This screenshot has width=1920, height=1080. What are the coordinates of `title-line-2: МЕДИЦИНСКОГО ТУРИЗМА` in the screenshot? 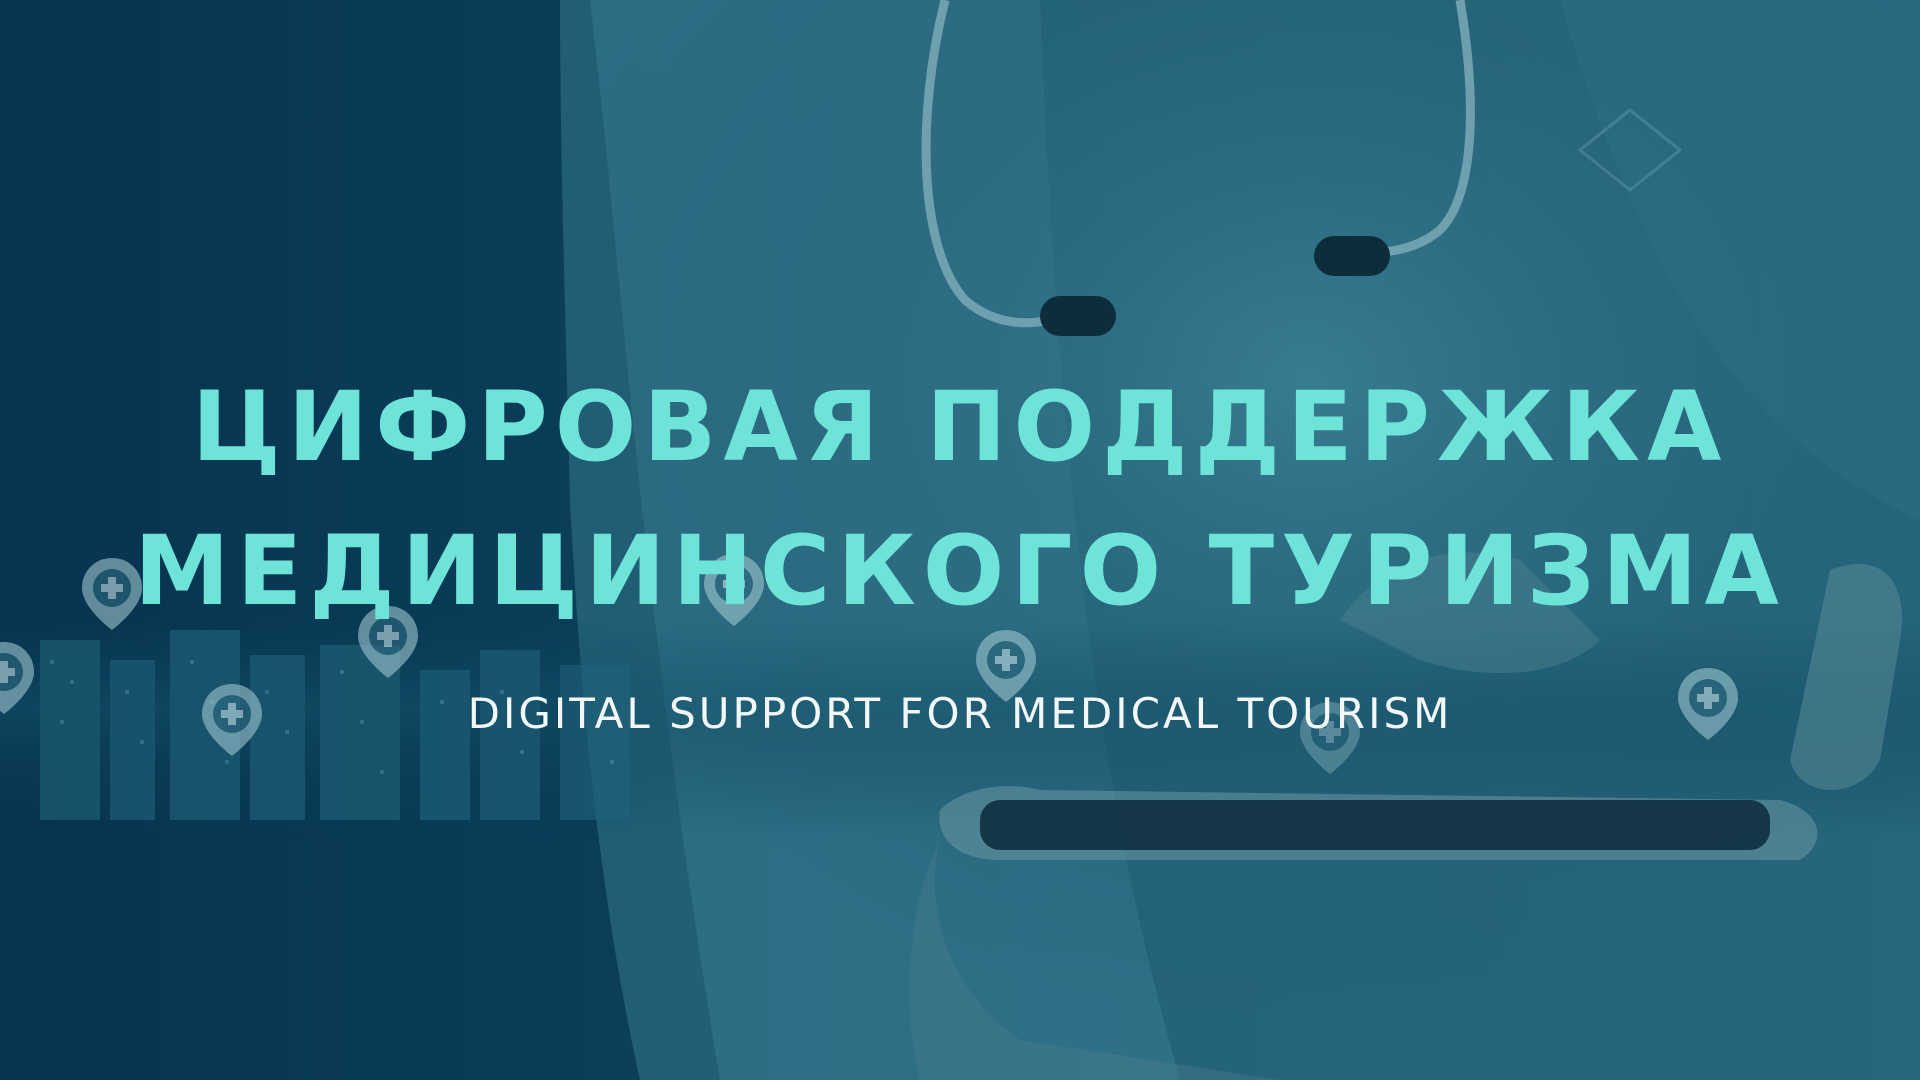 It's located at (960, 571).